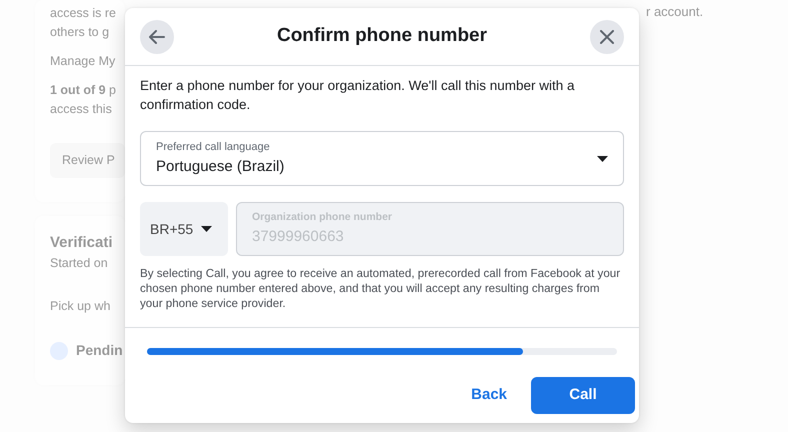 This screenshot has width=788, height=432. What do you see at coordinates (99, 350) in the screenshot?
I see `status-text: Pendin` at bounding box center [99, 350].